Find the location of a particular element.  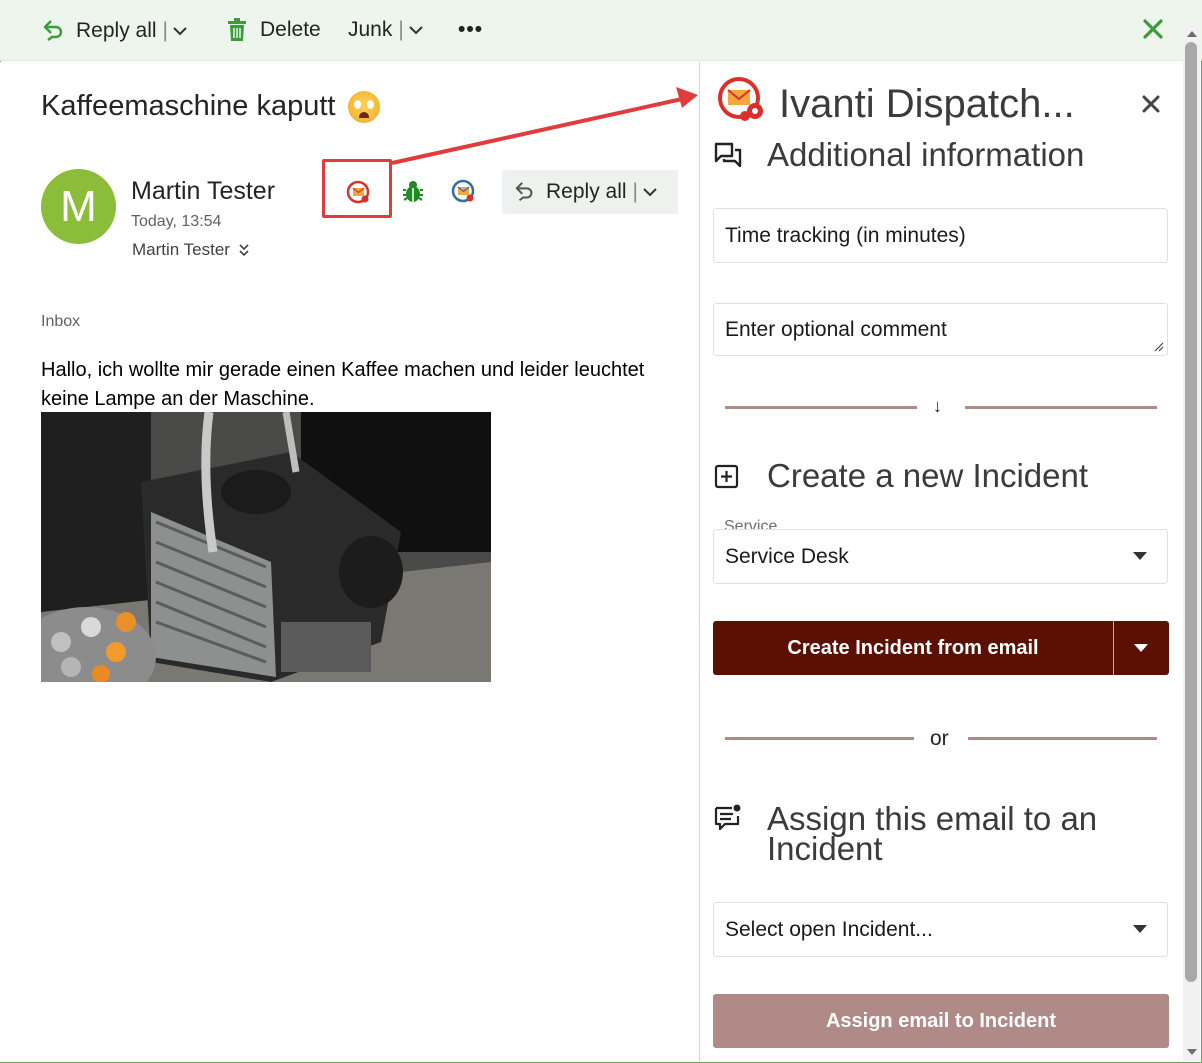

reply-all-split-button: Reply all | is located at coordinates (590, 192).